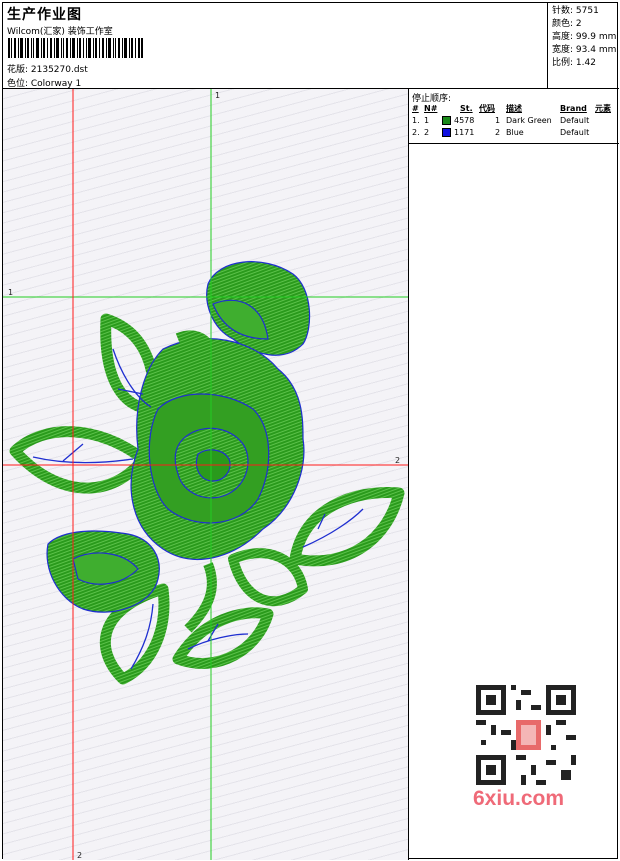  Describe the element at coordinates (567, 24) in the screenshot. I see `stat-colors: 颜色: 2` at that location.